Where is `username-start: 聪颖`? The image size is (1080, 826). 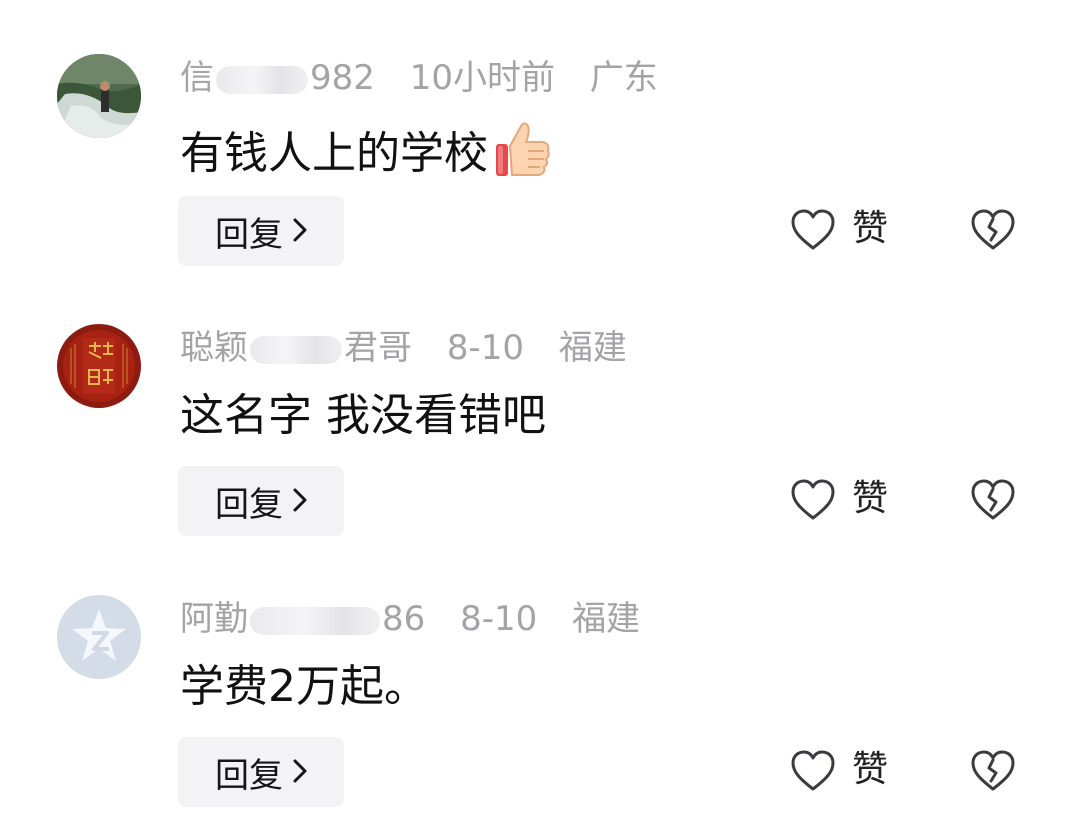
username-start: 聪颖 is located at coordinates (214, 348).